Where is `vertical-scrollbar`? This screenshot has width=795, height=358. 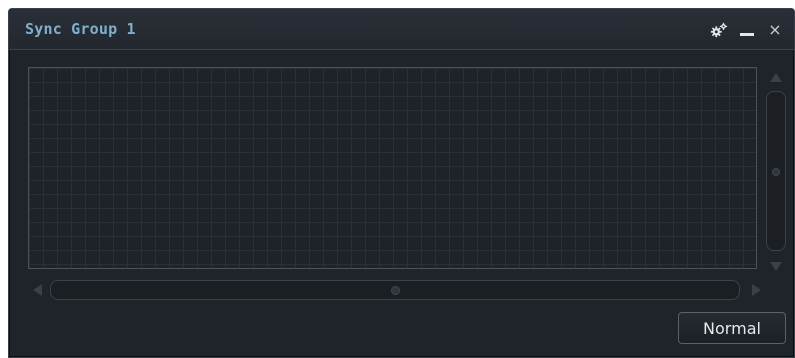
vertical-scrollbar is located at coordinates (776, 169).